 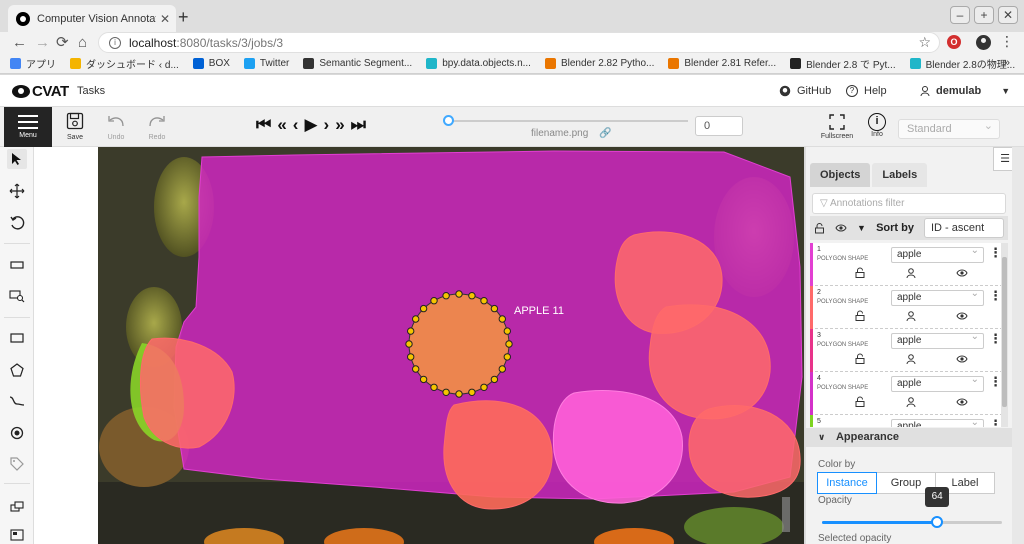 I want to click on appearance-header: ∨ Appearance, so click(x=909, y=437).